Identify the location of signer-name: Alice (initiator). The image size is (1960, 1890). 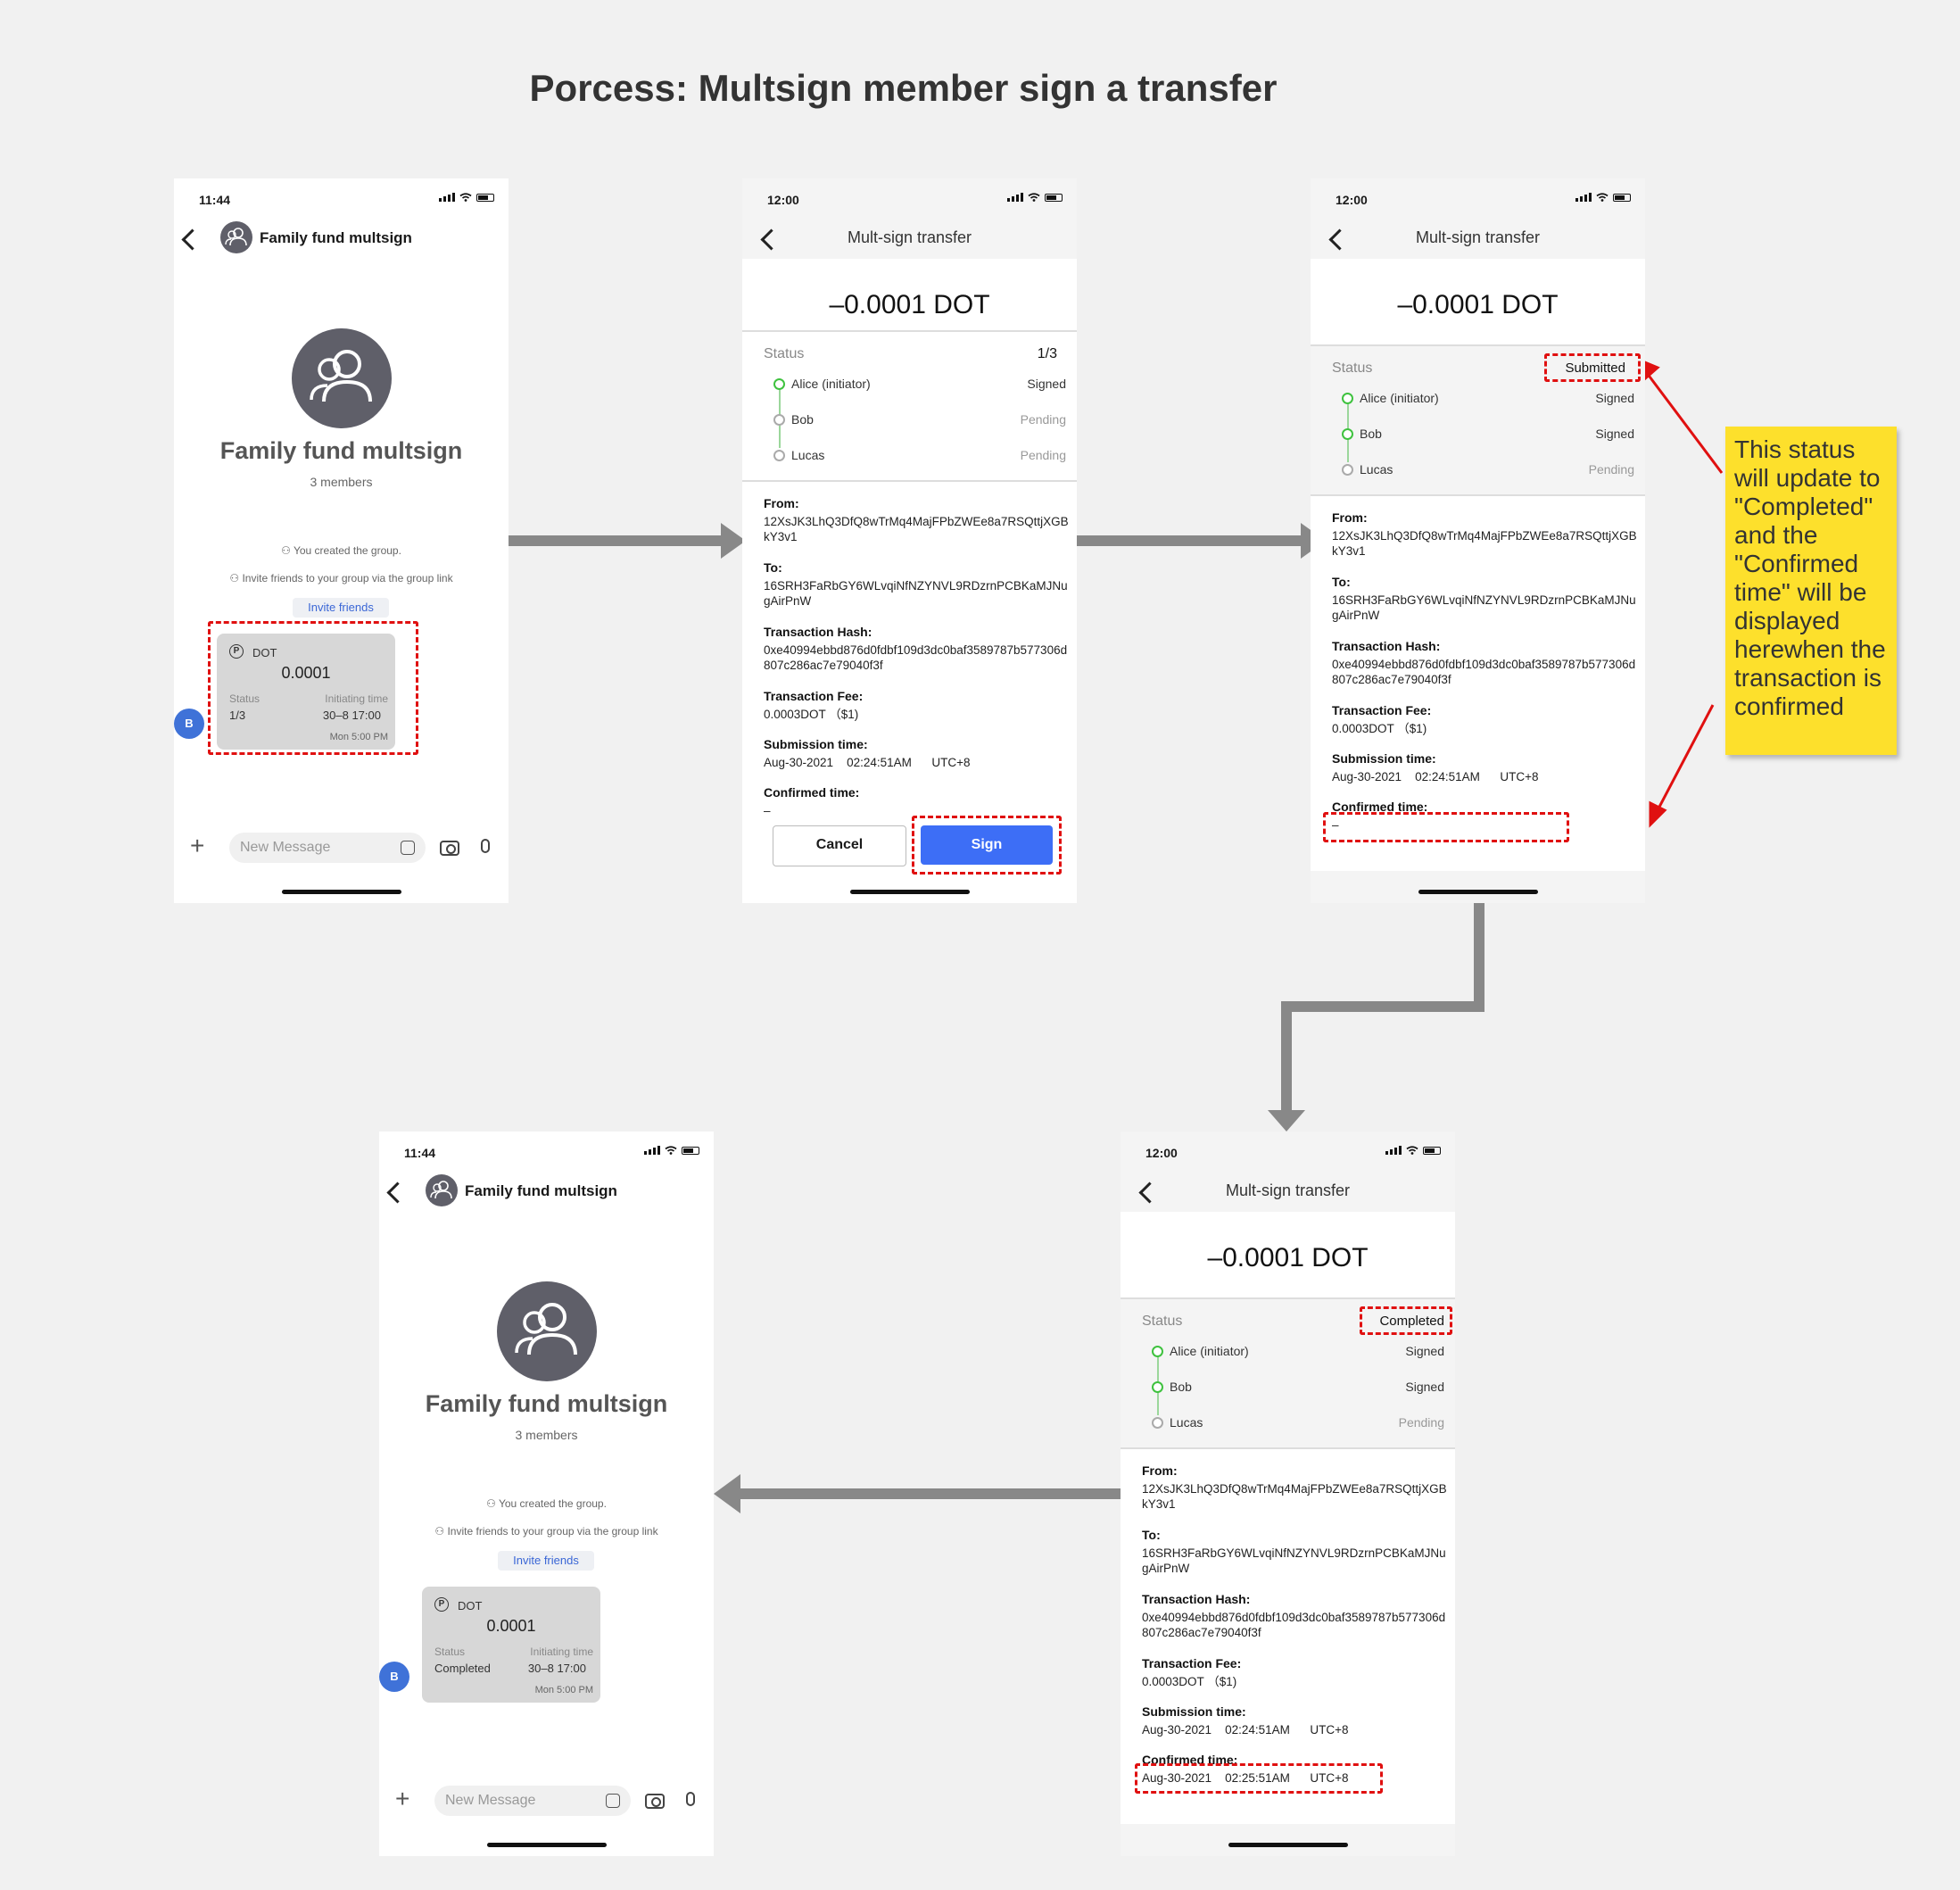
(1399, 398).